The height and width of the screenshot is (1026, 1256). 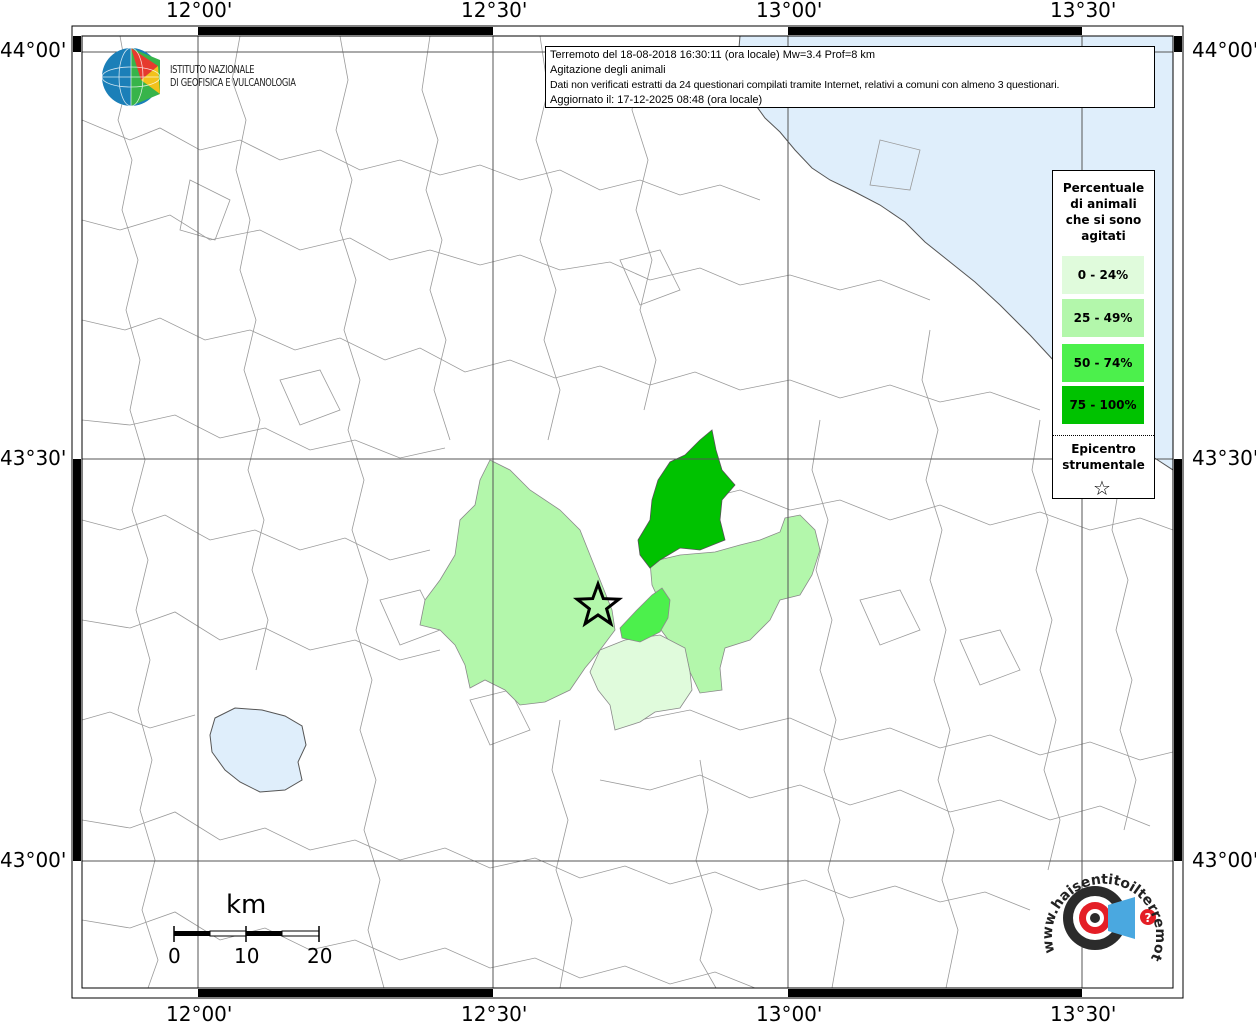 I want to click on legend-title-line-1: Percentuale, so click(x=1103, y=188).